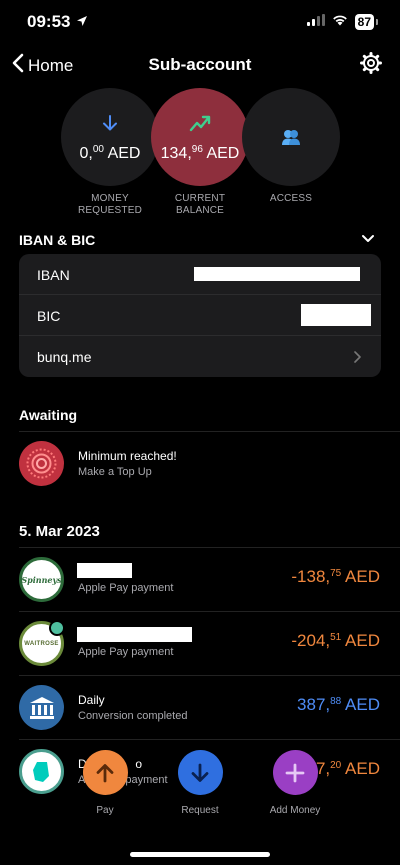 The width and height of the screenshot is (400, 865). What do you see at coordinates (57, 240) in the screenshot?
I see `iban-section-title: IBAN & BIC` at bounding box center [57, 240].